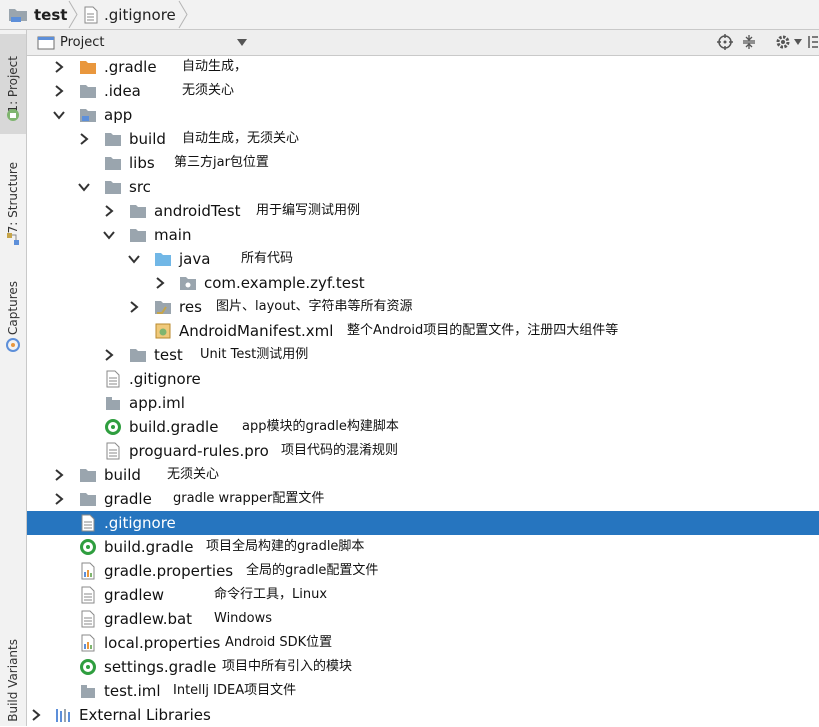 This screenshot has height=727, width=819. What do you see at coordinates (88, 547) in the screenshot?
I see `gradle-icon` at bounding box center [88, 547].